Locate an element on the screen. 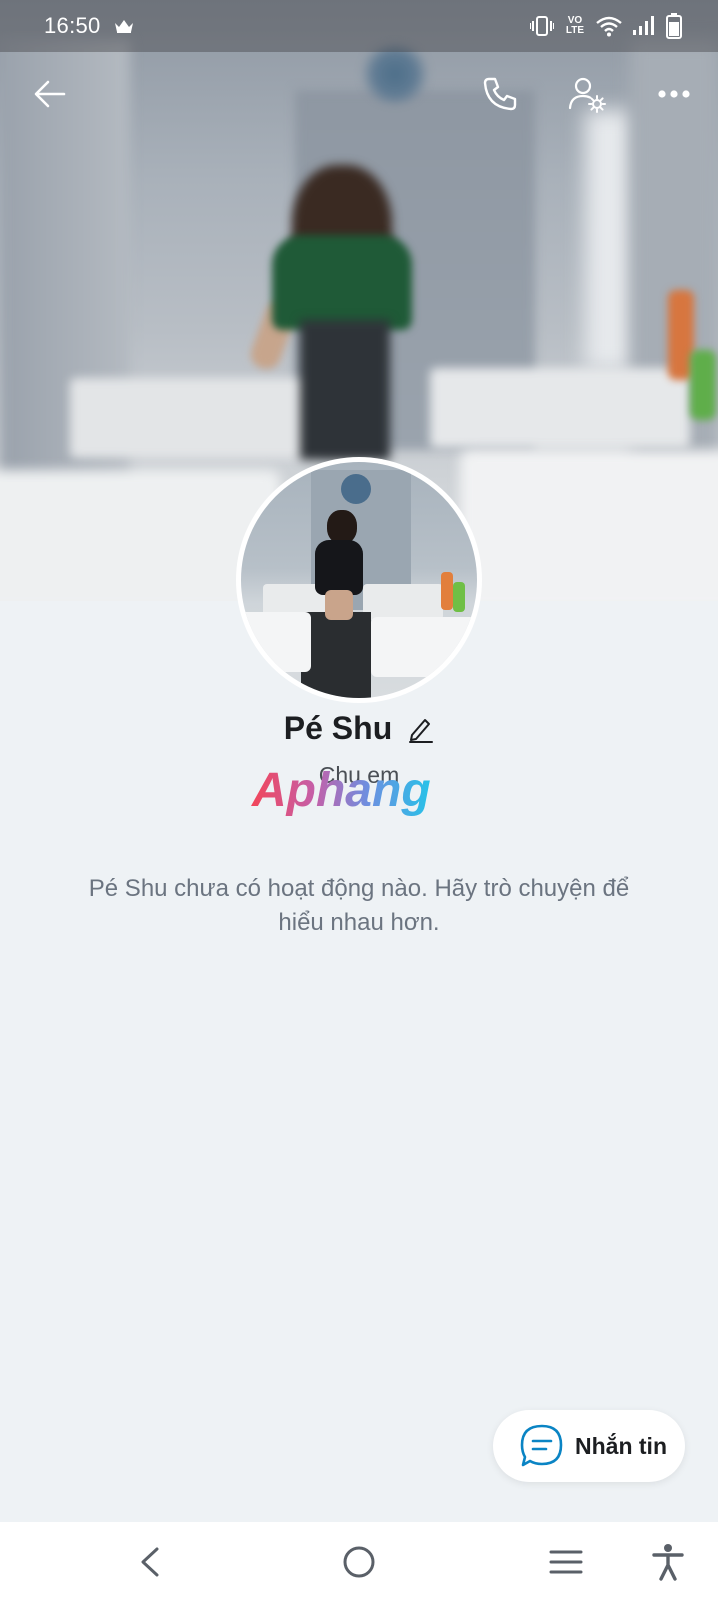 The image size is (718, 1600). nav-back-icon is located at coordinates (150, 1562).